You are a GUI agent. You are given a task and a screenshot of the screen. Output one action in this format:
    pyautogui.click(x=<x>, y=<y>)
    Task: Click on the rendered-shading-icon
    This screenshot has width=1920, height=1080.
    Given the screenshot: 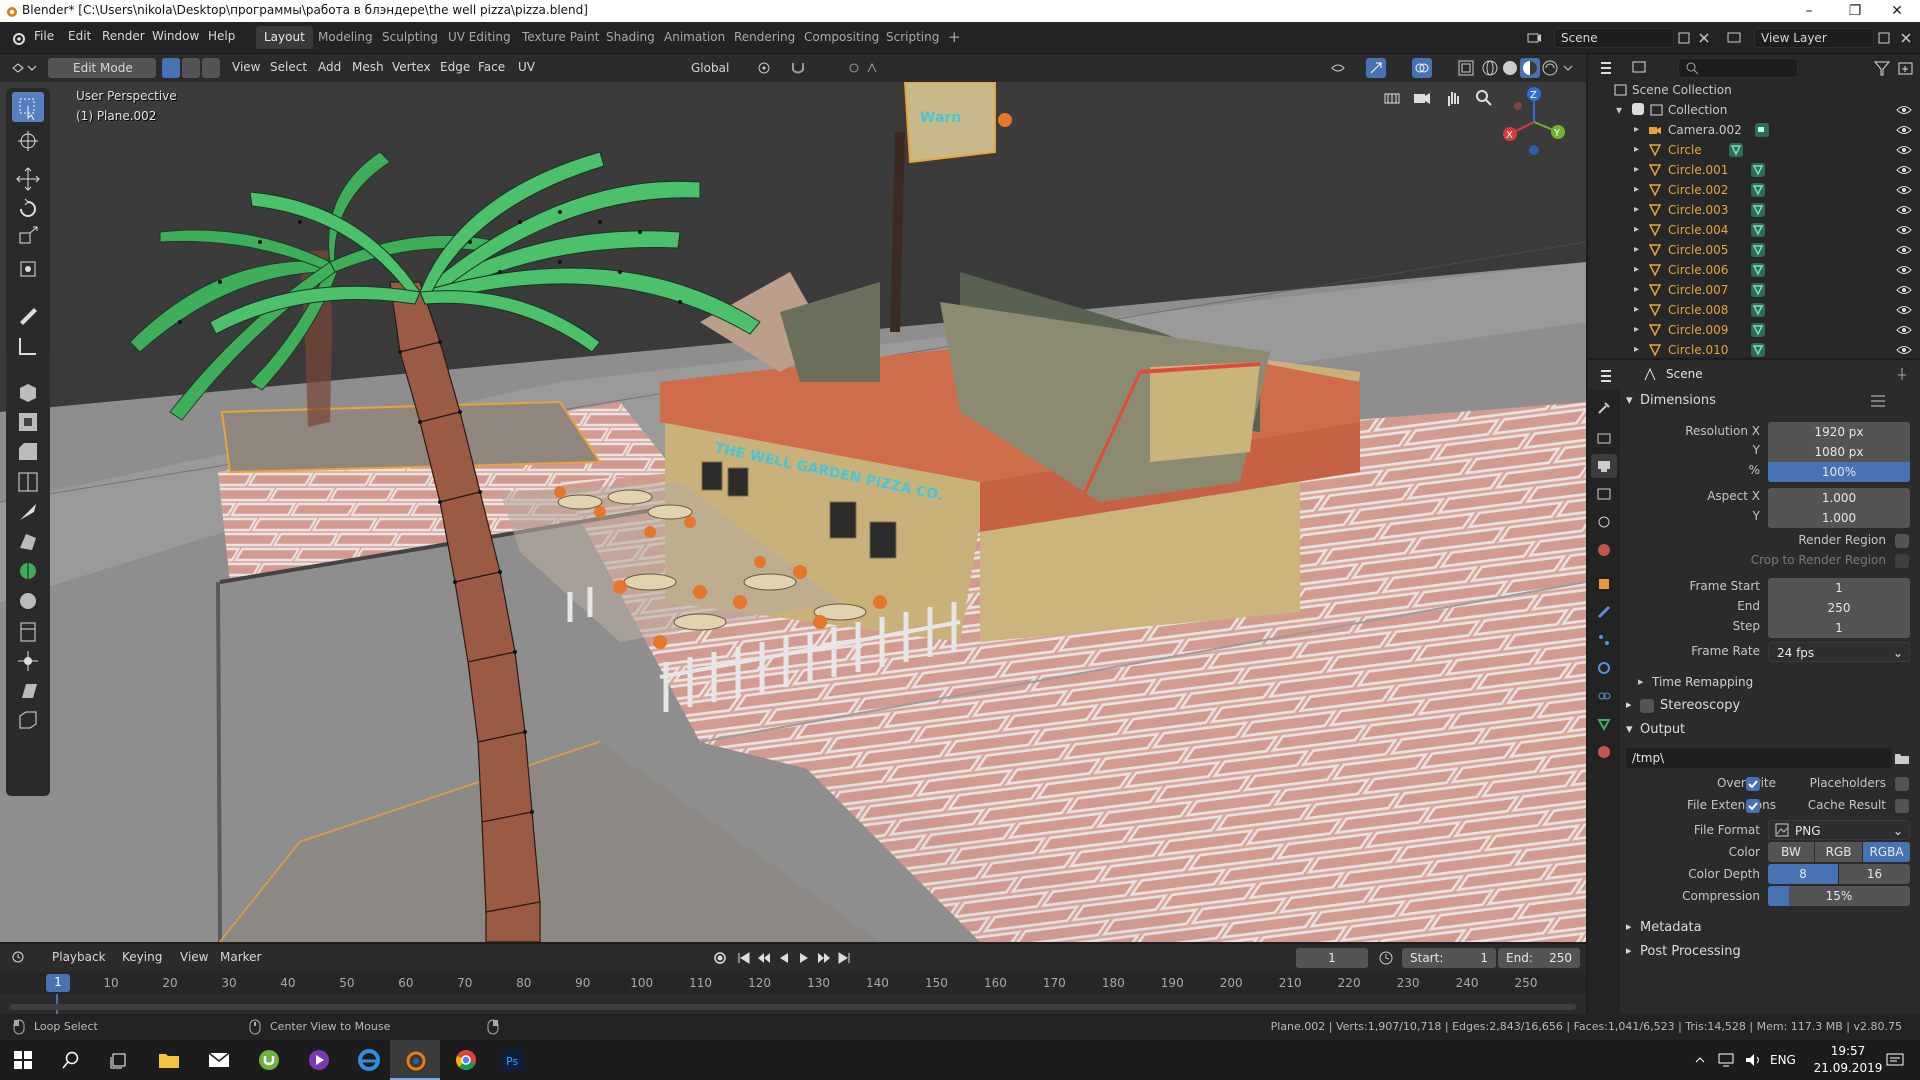 What is the action you would take?
    pyautogui.click(x=1550, y=68)
    